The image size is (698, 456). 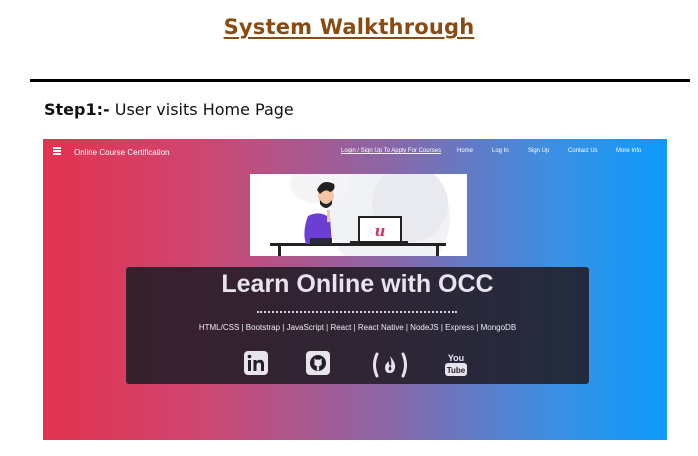 What do you see at coordinates (70, 109) in the screenshot?
I see `step-label: Step1` at bounding box center [70, 109].